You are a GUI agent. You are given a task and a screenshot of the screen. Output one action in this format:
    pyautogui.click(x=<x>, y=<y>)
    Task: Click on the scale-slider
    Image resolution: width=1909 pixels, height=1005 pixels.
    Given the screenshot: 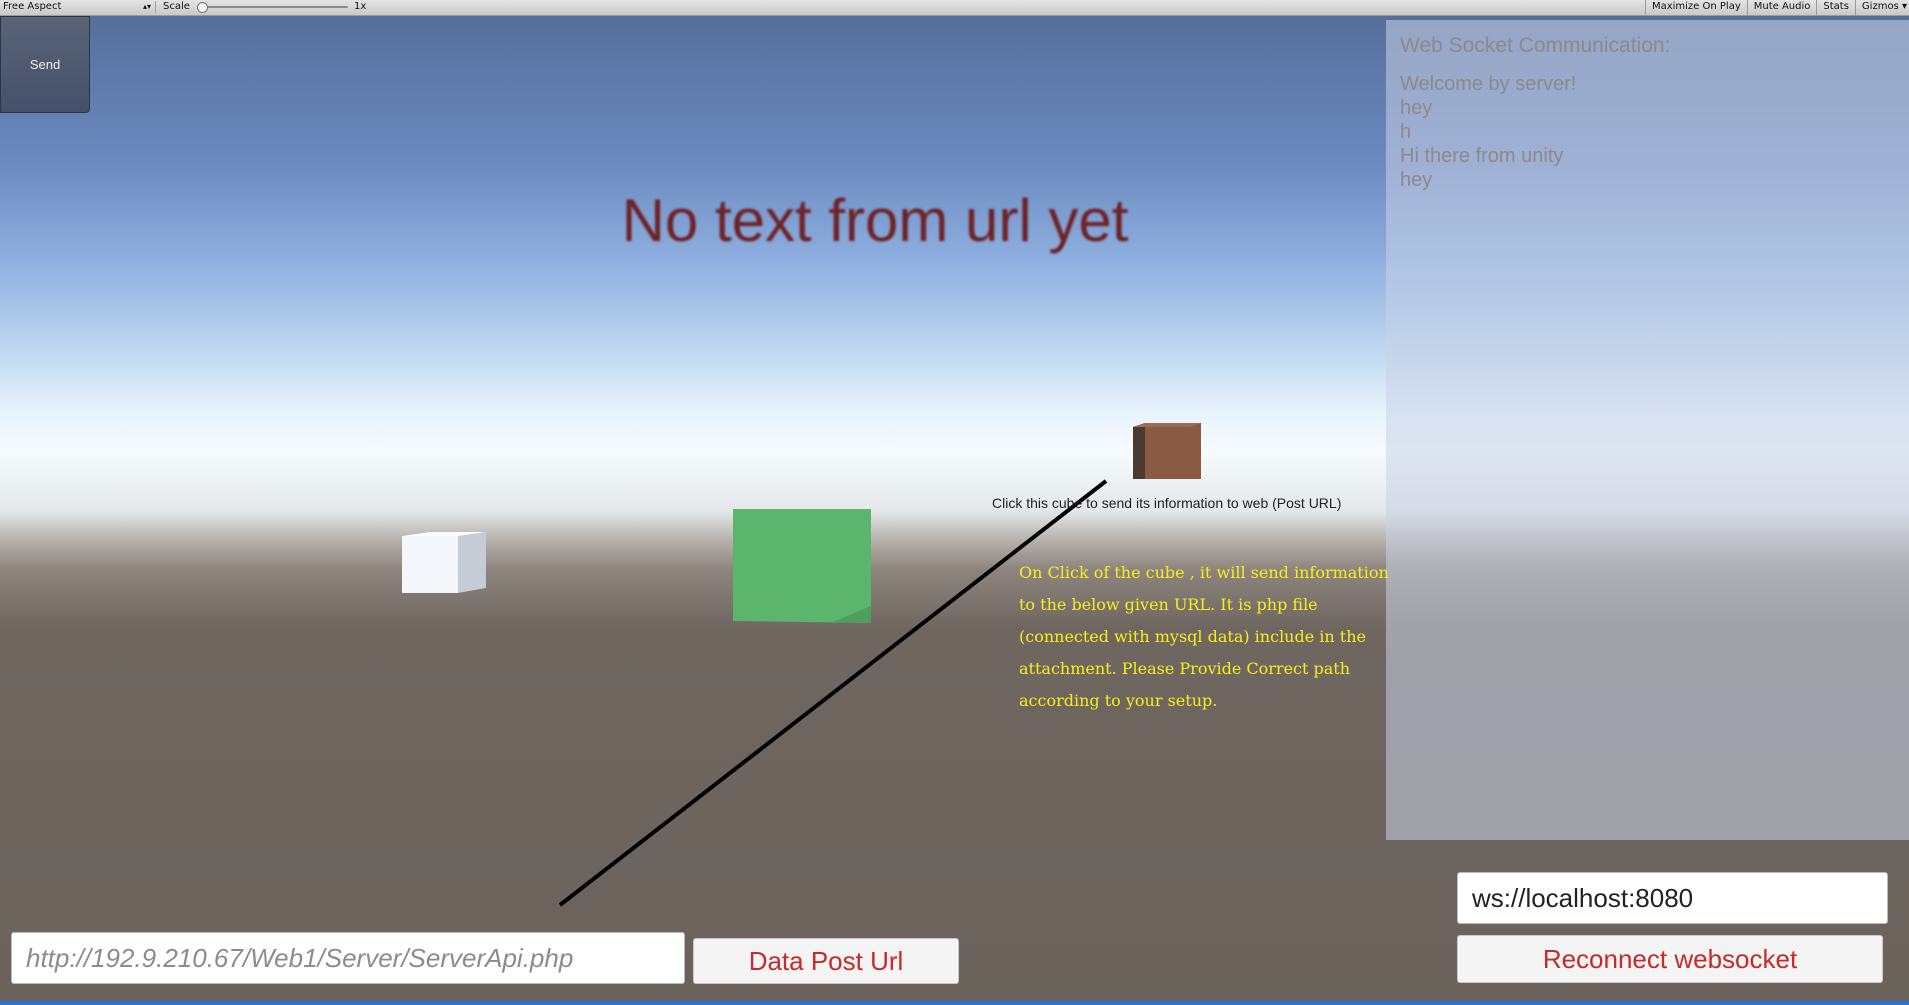 What is the action you would take?
    pyautogui.click(x=272, y=7)
    